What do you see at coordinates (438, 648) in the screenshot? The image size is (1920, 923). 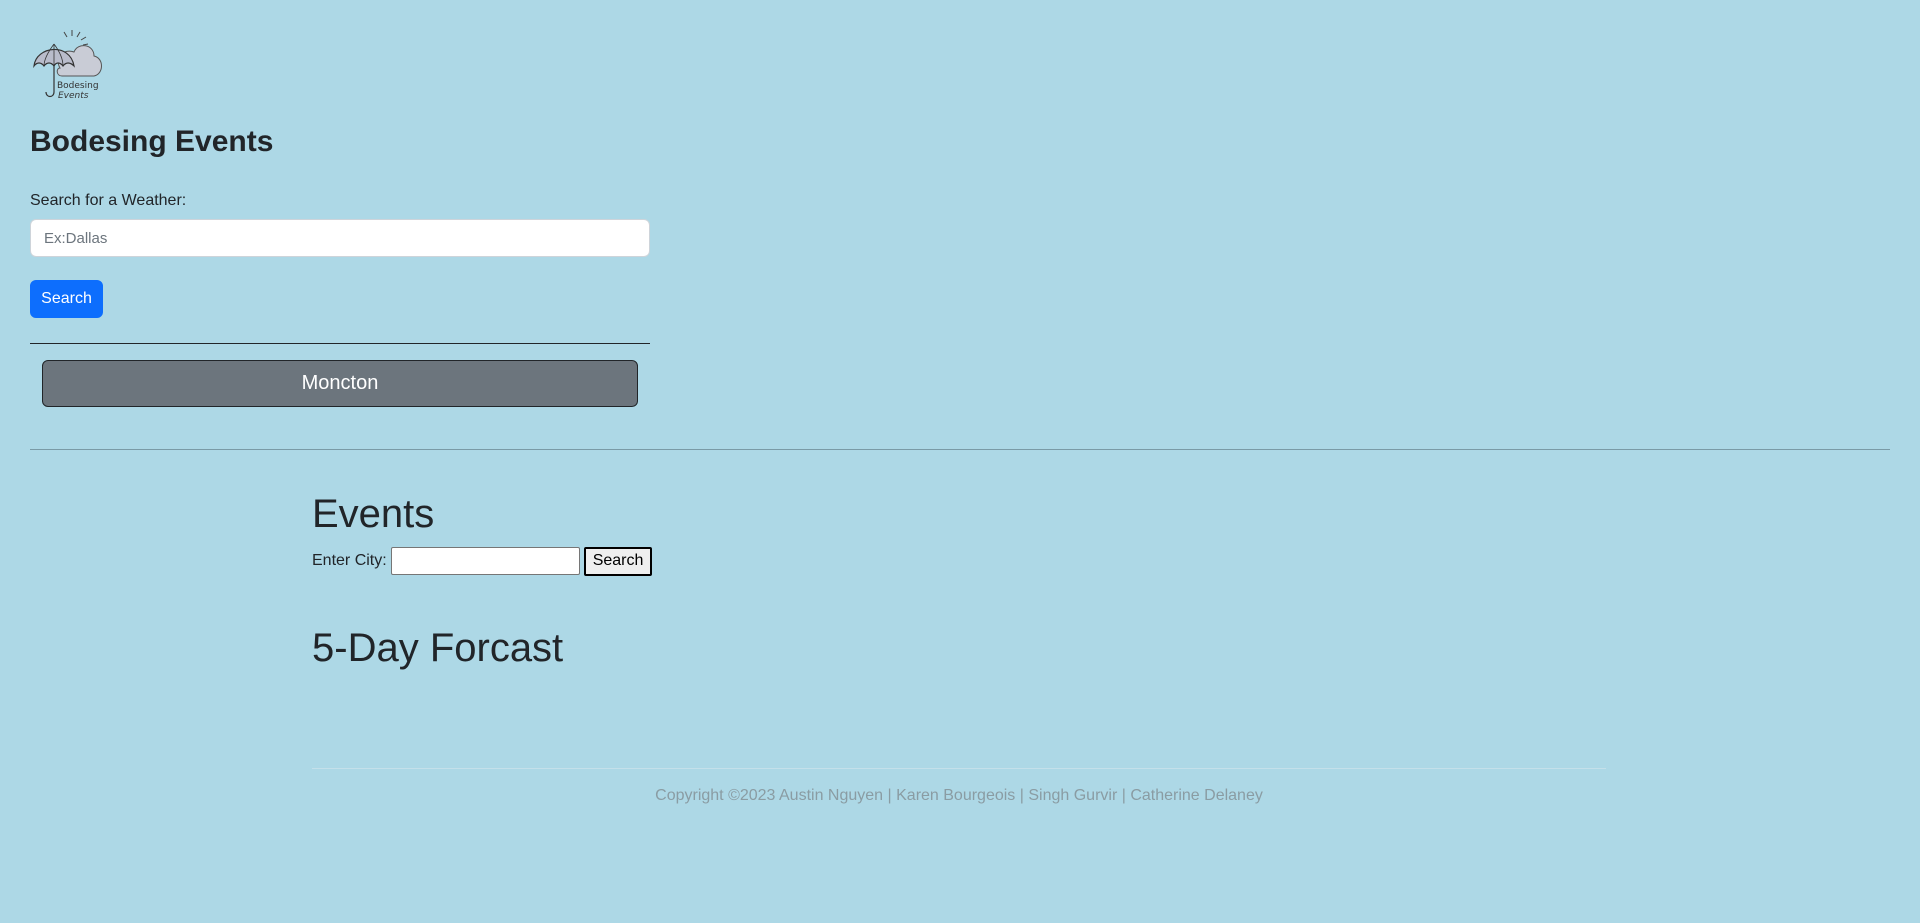 I see `forecast-heading: 5-Day Forcast` at bounding box center [438, 648].